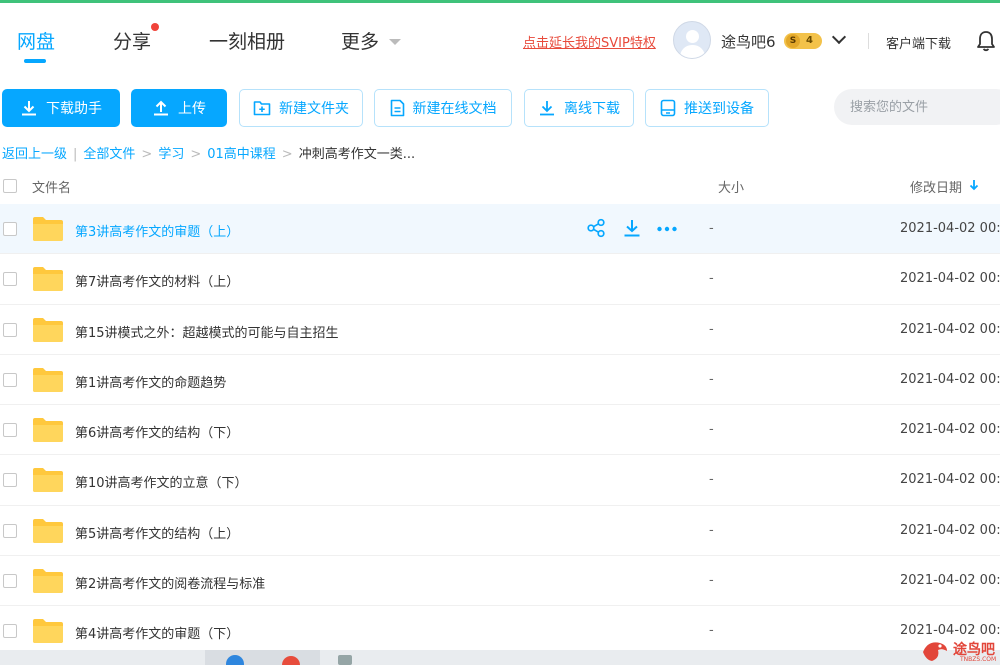 This screenshot has width=1000, height=665. What do you see at coordinates (839, 37) in the screenshot?
I see `chevron-down-icon` at bounding box center [839, 37].